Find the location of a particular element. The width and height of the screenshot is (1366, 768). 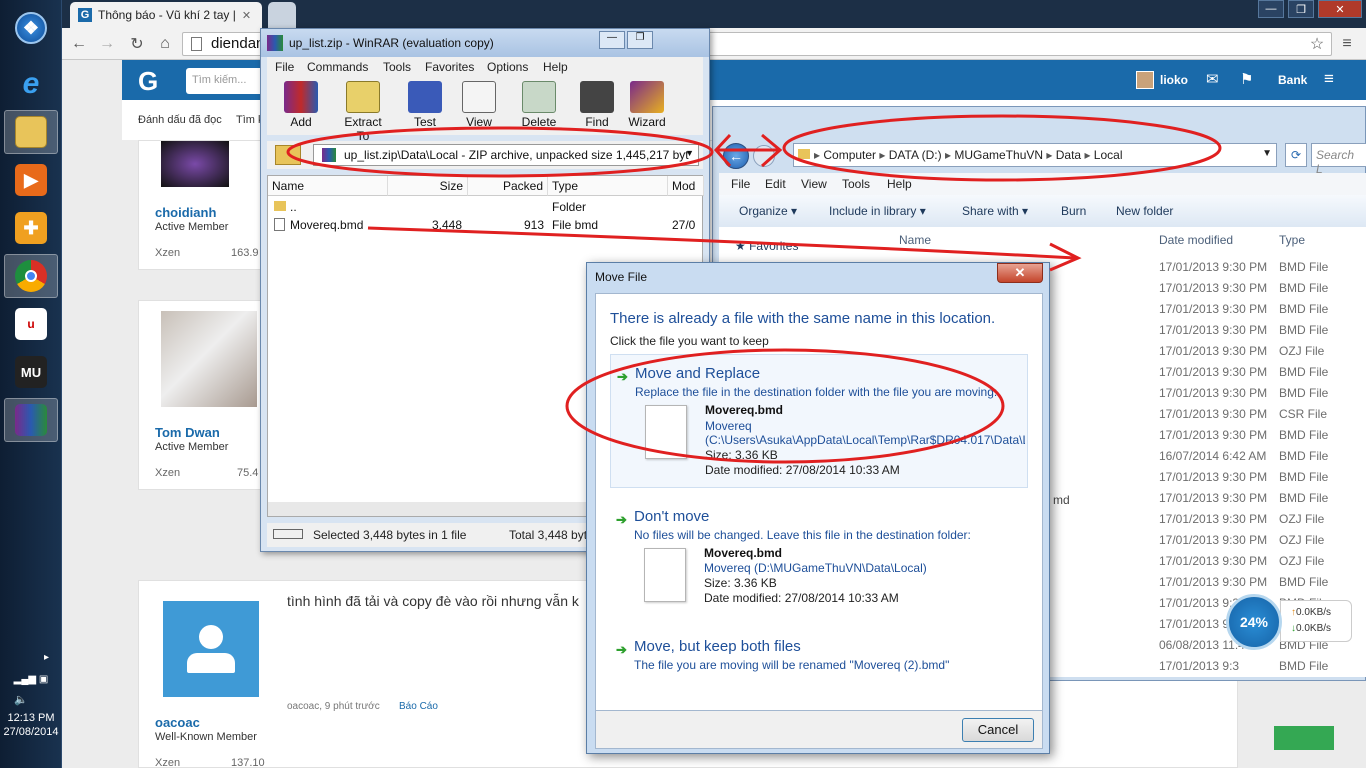

menu-file: File is located at coordinates (740, 184).